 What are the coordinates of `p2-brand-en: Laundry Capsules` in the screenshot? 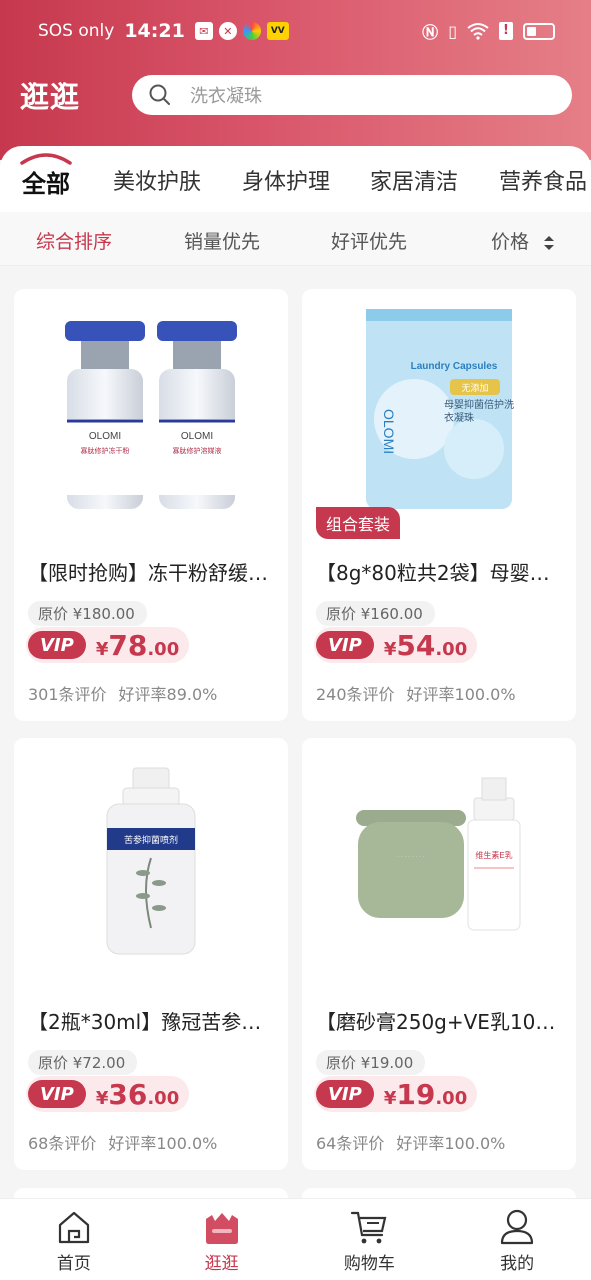 It's located at (454, 366).